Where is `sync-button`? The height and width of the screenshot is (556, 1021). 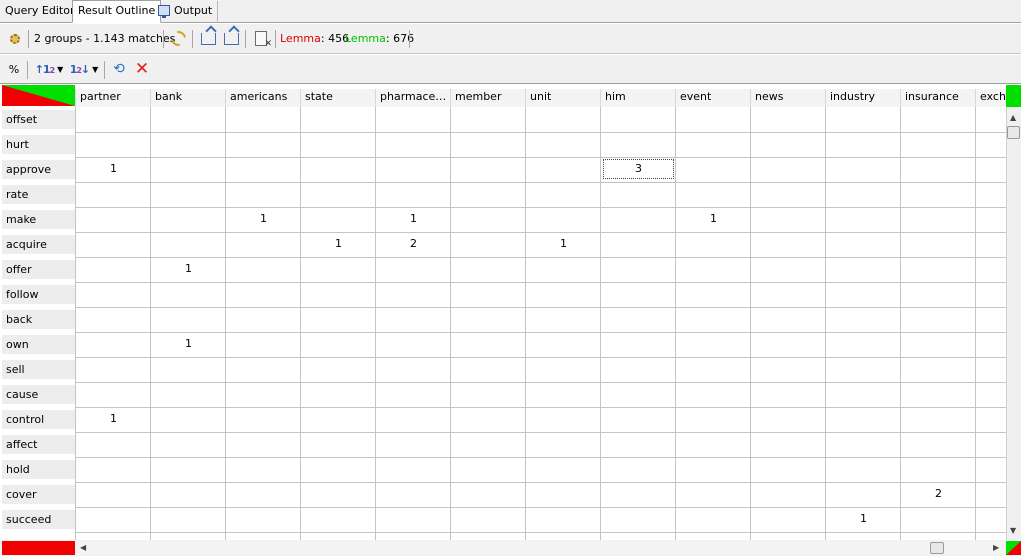
sync-button is located at coordinates (178, 38).